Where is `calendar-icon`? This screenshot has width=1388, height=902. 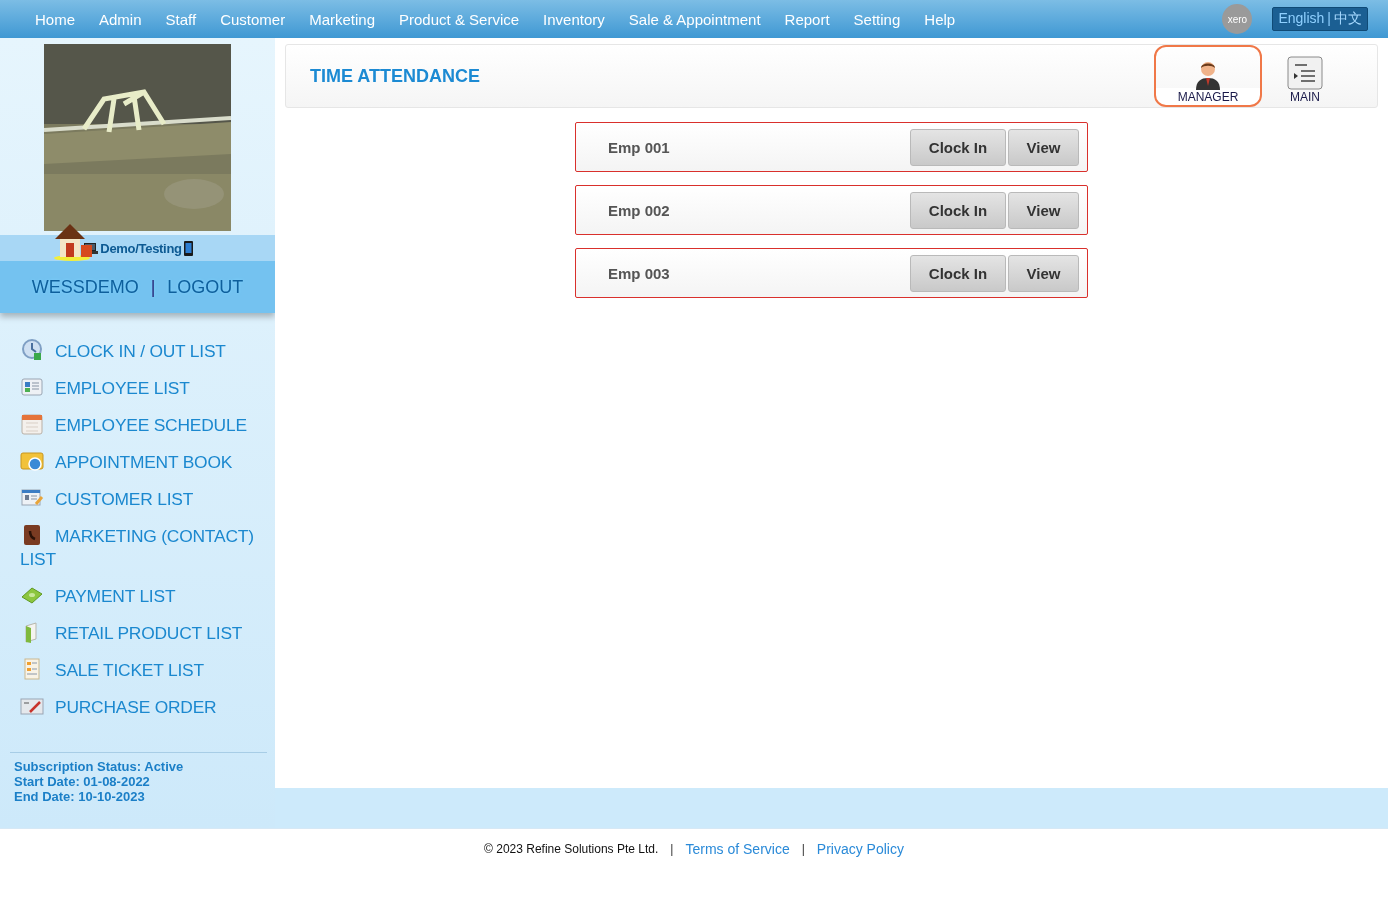 calendar-icon is located at coordinates (32, 424).